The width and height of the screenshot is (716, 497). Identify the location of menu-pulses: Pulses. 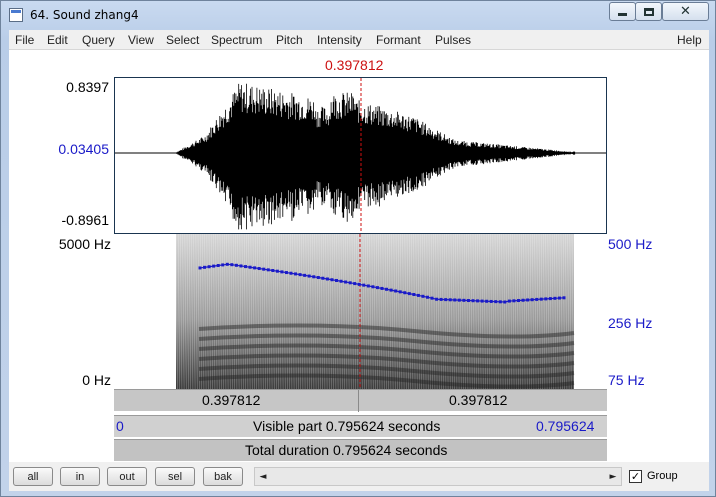
(453, 40).